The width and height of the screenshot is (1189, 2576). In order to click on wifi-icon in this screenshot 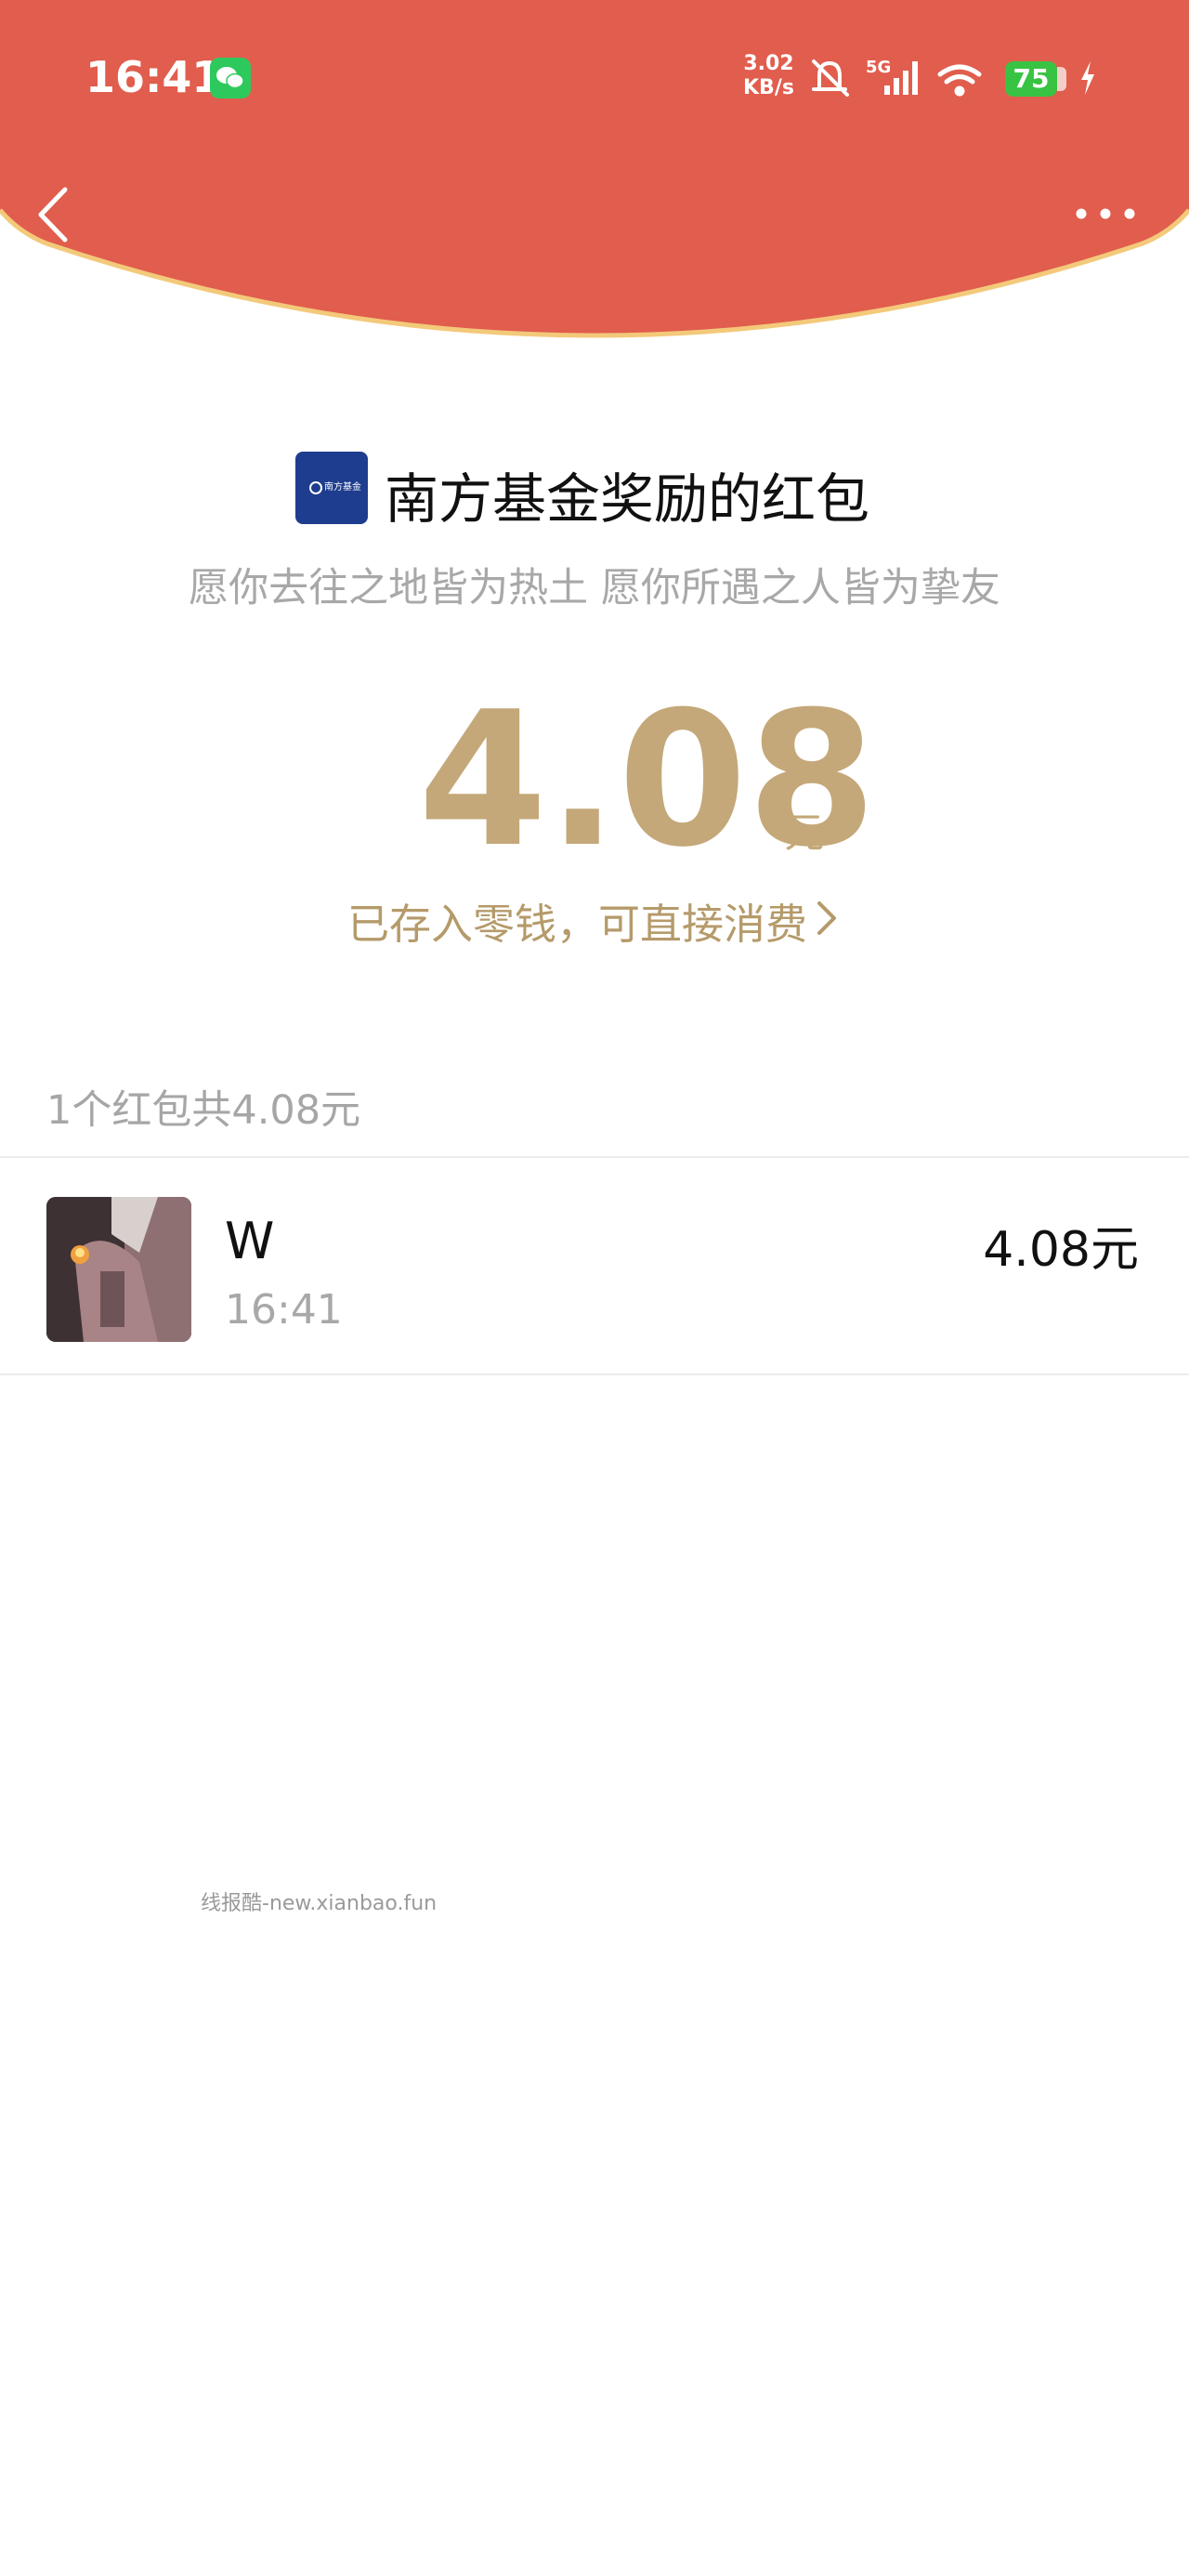, I will do `click(959, 80)`.